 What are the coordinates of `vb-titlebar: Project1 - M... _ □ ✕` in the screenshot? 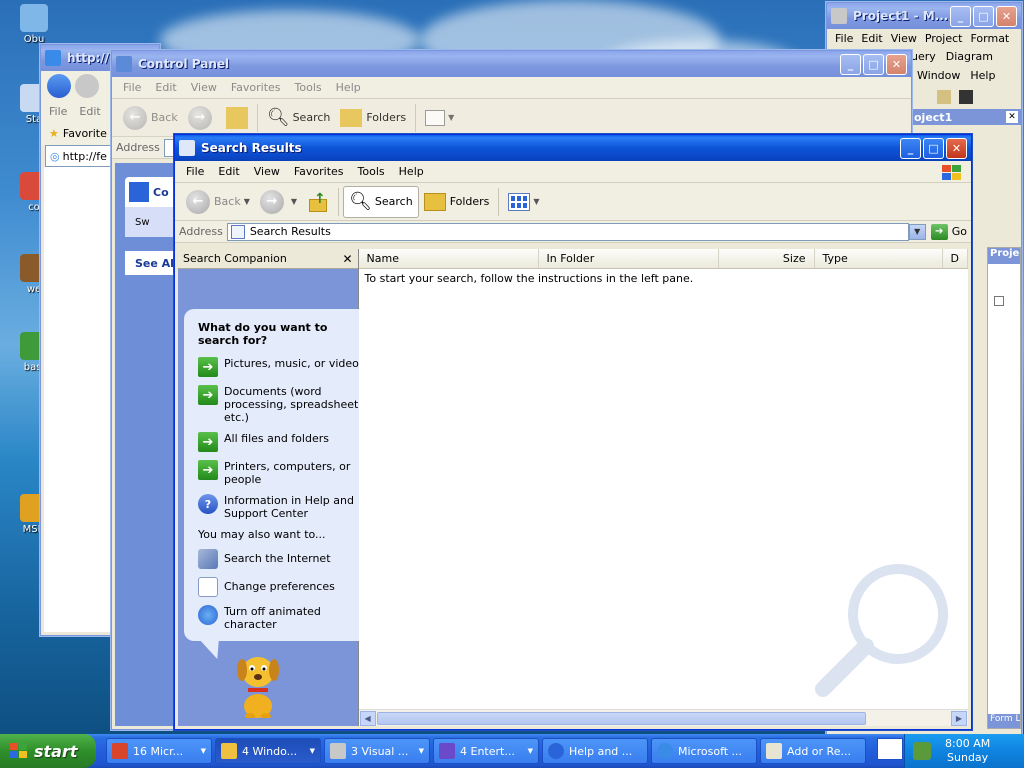 It's located at (924, 16).